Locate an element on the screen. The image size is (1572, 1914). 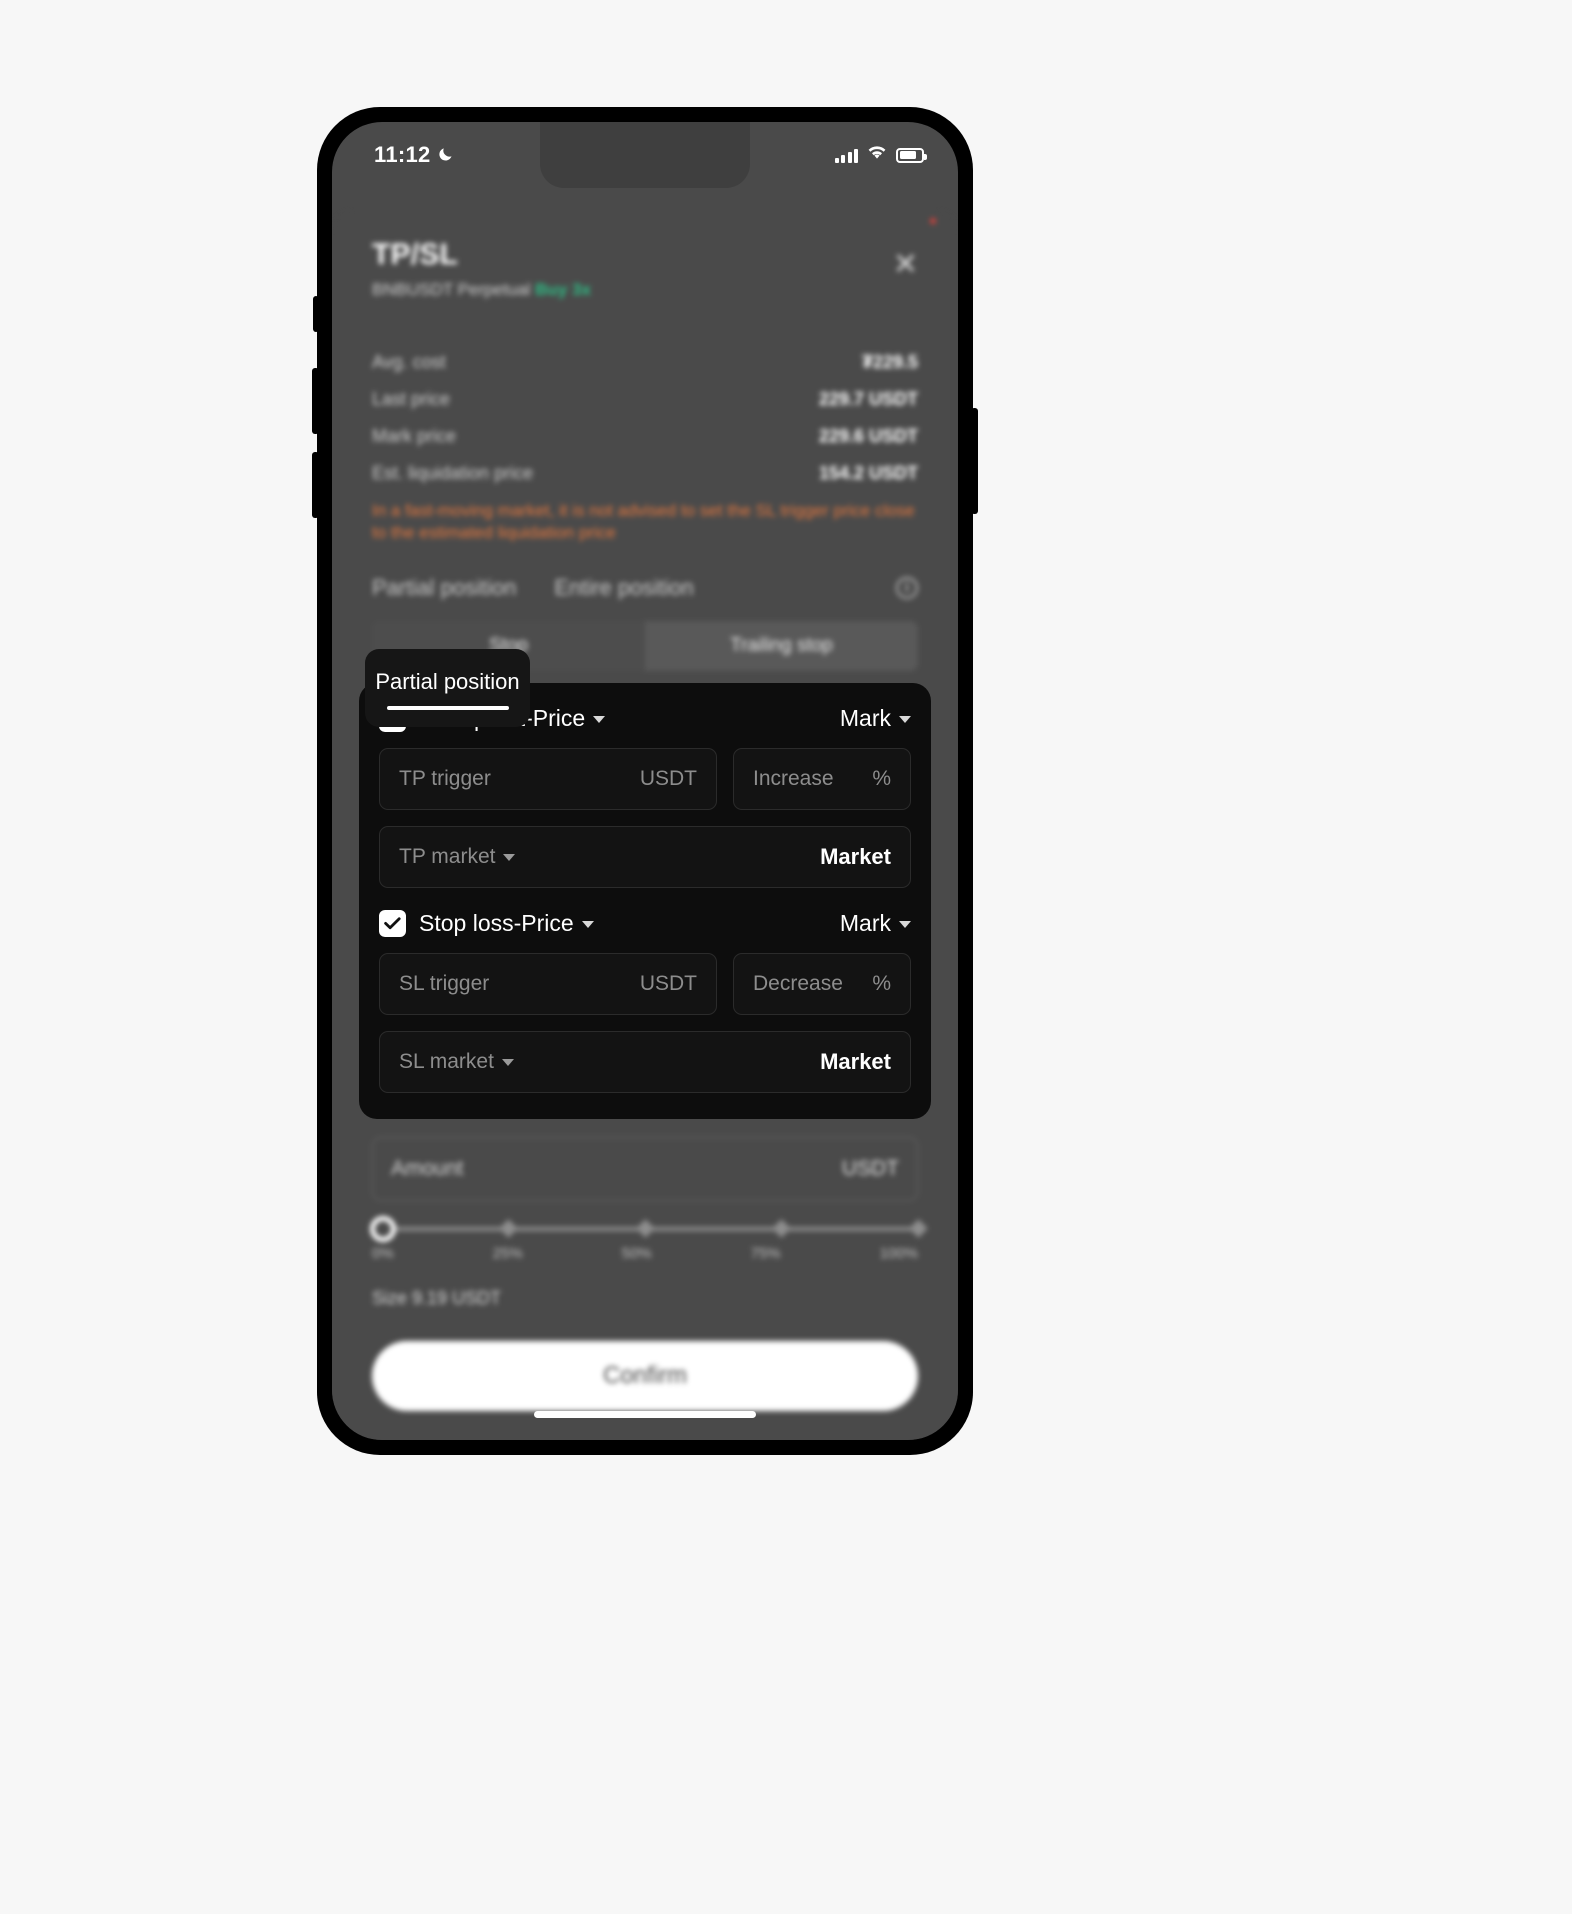
slider-label-50: 50% is located at coordinates (636, 1253).